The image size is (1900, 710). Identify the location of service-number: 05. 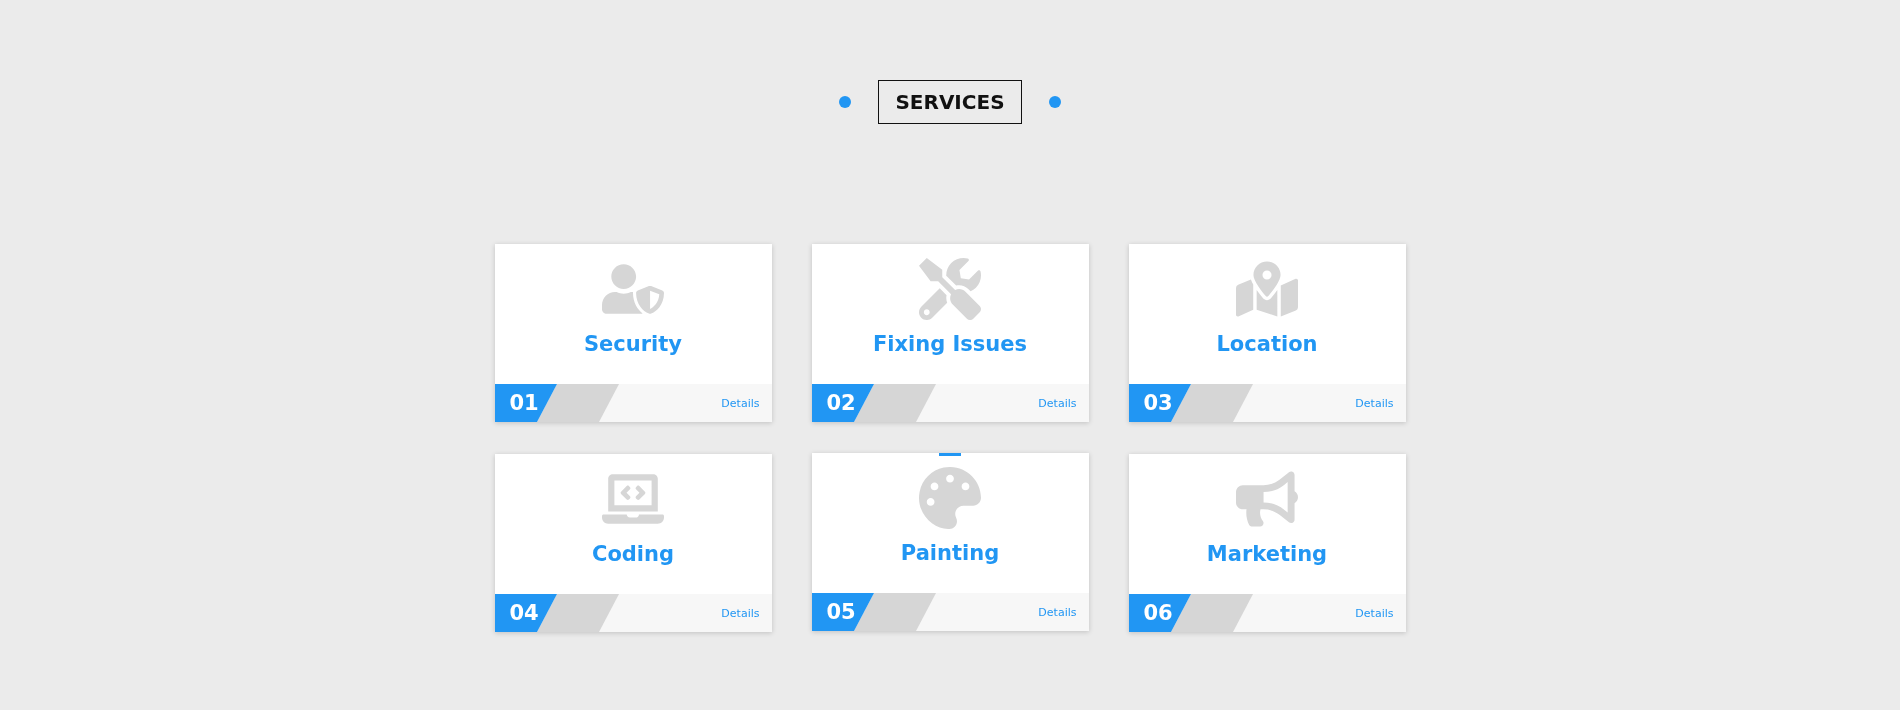
(840, 612).